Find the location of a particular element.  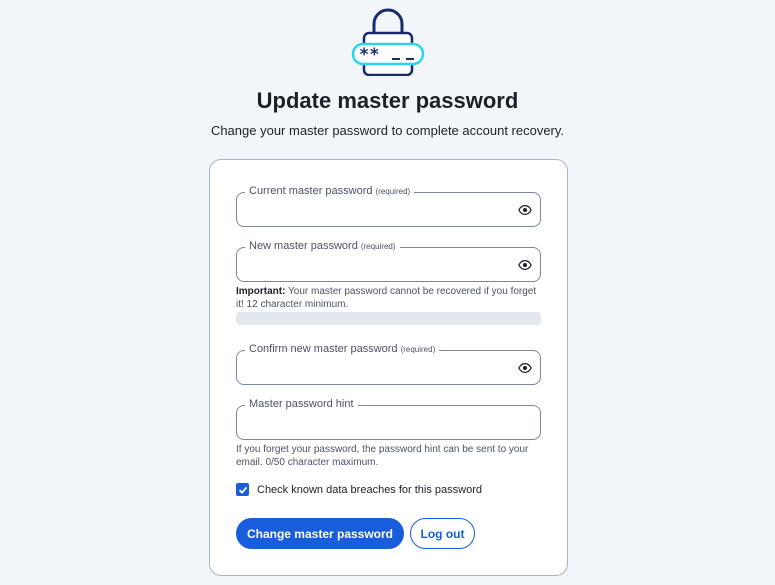

new-password-label: New master password is located at coordinates (303, 246).